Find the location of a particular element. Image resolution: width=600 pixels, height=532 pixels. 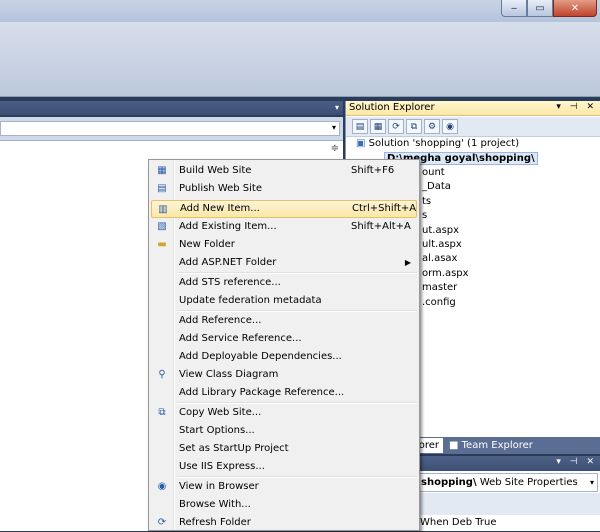

minimize-button: ‒ is located at coordinates (514, 8).